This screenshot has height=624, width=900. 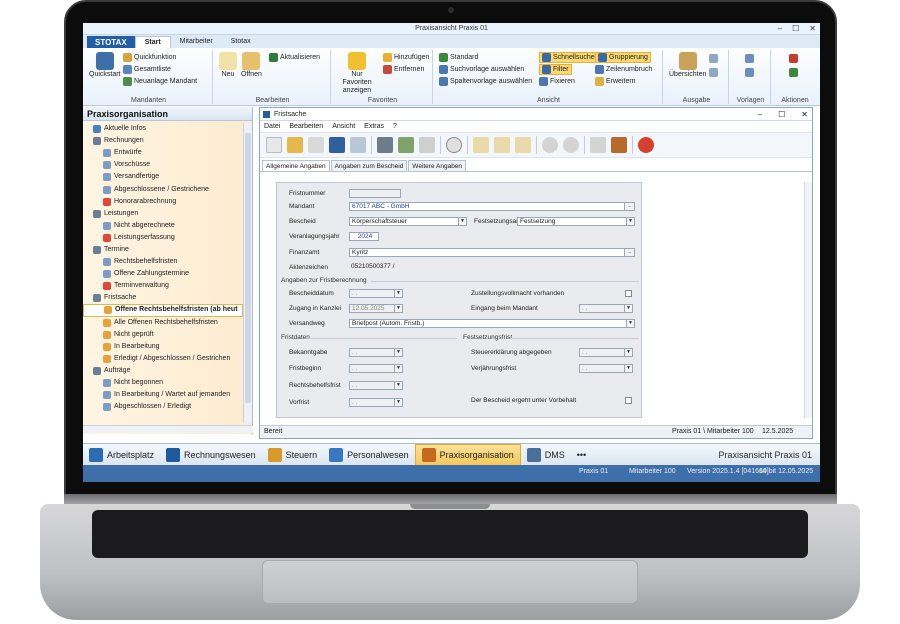 What do you see at coordinates (196, 42) in the screenshot?
I see `tab-mitarbeiter: Mitarbeiter` at bounding box center [196, 42].